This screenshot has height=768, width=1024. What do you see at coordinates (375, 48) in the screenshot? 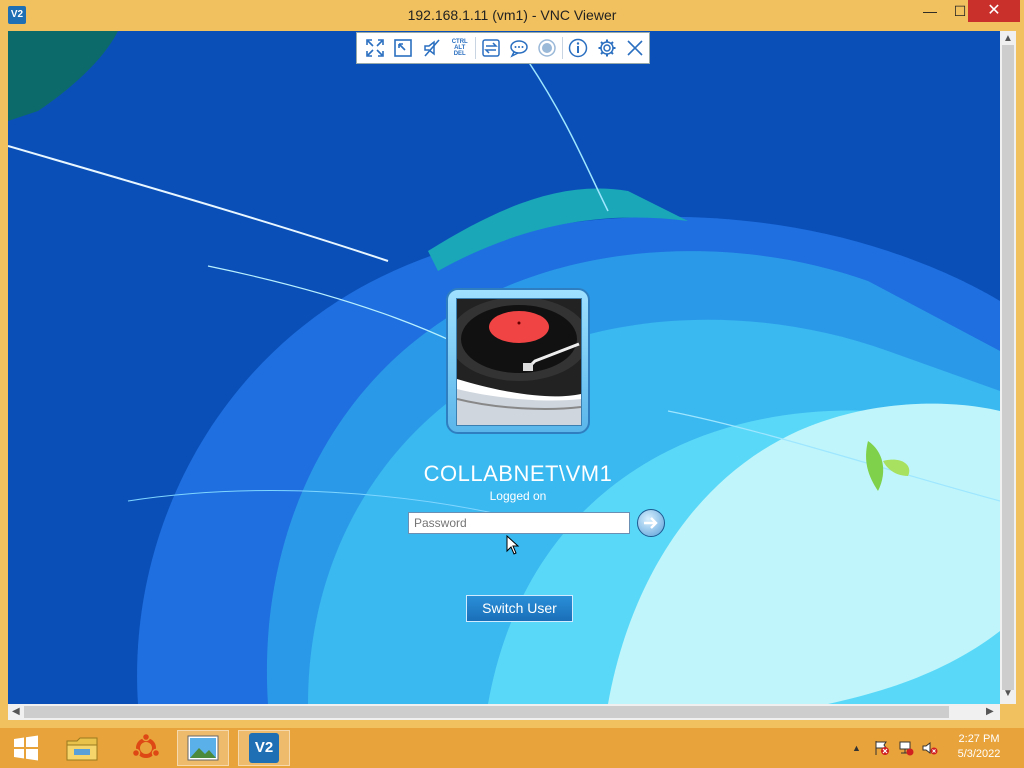
I see `full-screen-icon` at bounding box center [375, 48].